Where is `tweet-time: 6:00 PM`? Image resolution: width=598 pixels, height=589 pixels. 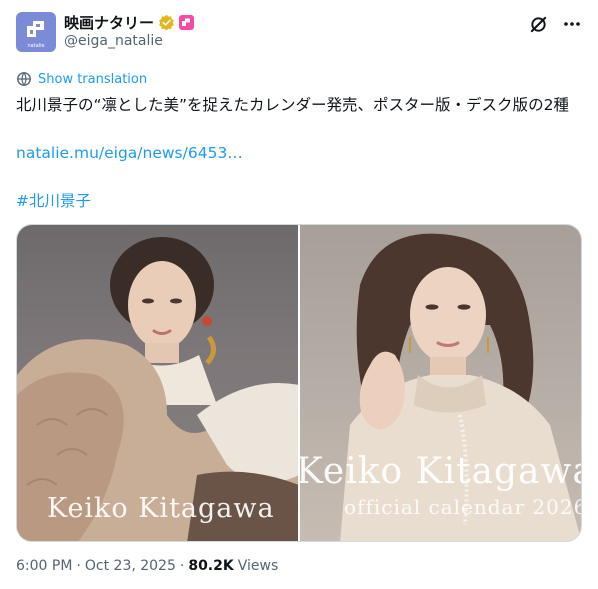
tweet-time: 6:00 PM is located at coordinates (44, 566).